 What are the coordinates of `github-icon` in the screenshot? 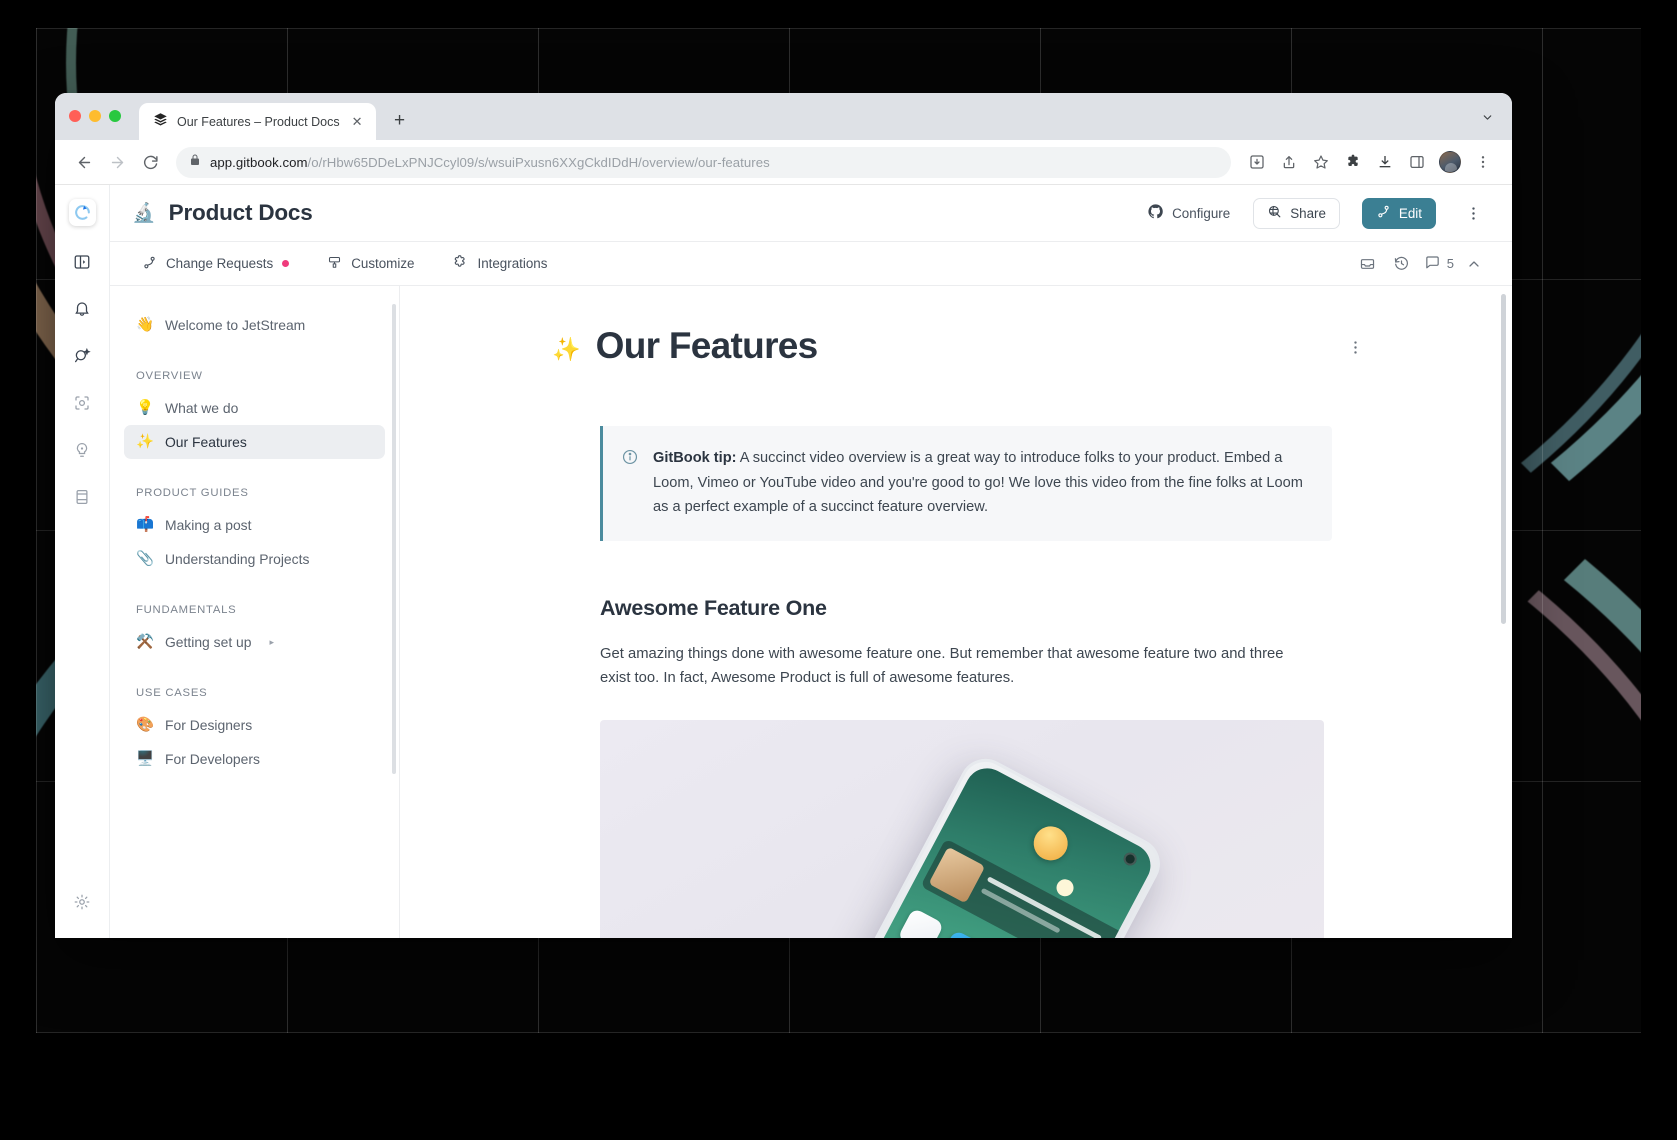 It's located at (1155, 213).